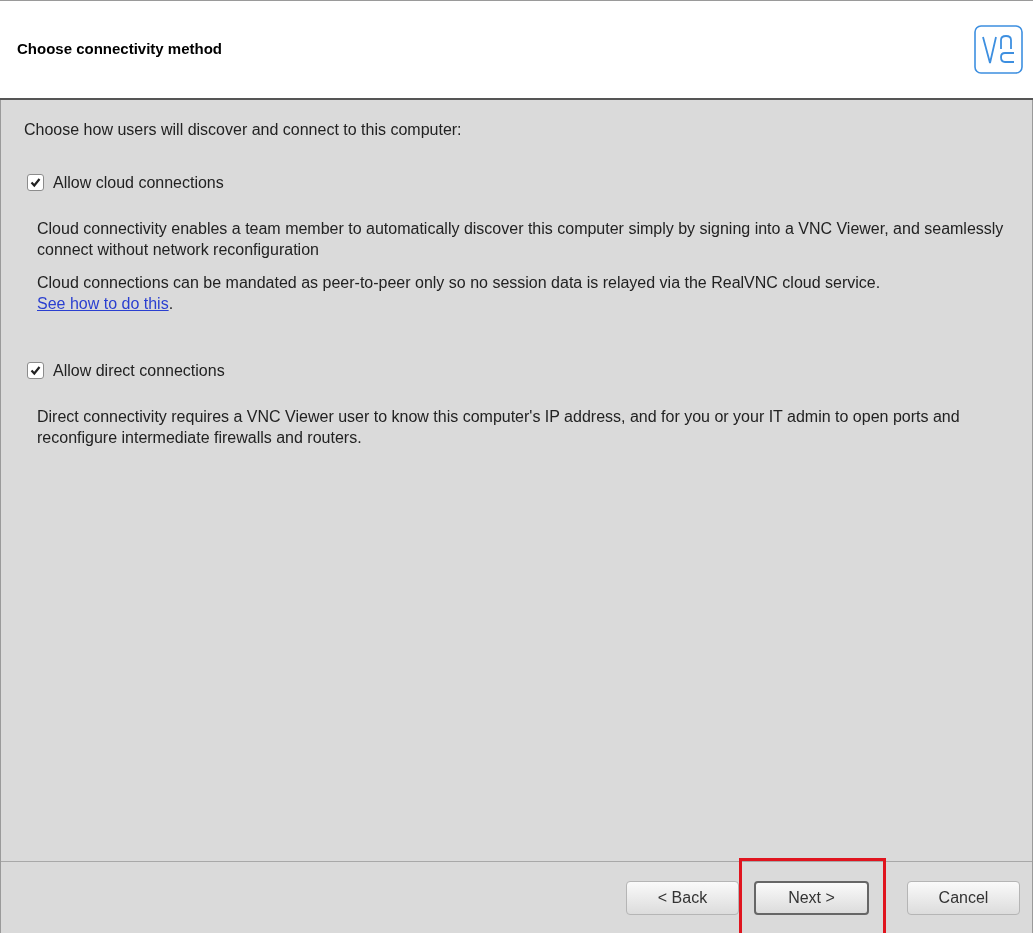  I want to click on help-link: See how to do this, so click(103, 303).